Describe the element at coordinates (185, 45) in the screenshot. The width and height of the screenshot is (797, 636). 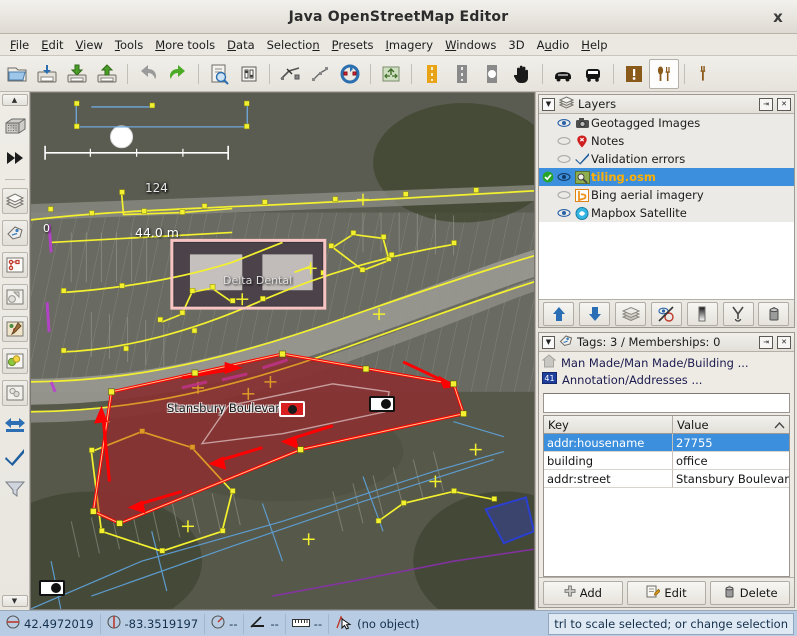
I see `menu-more-tools: More tools` at that location.